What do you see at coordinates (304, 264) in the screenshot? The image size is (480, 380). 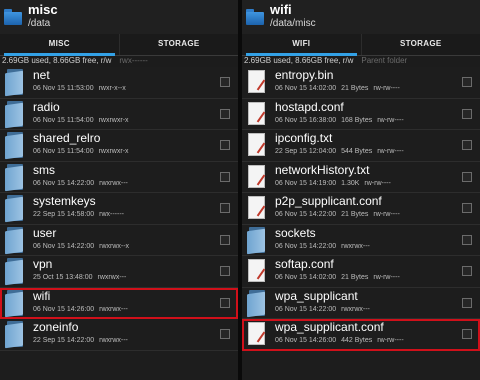 I see `item-name: softap.conf` at bounding box center [304, 264].